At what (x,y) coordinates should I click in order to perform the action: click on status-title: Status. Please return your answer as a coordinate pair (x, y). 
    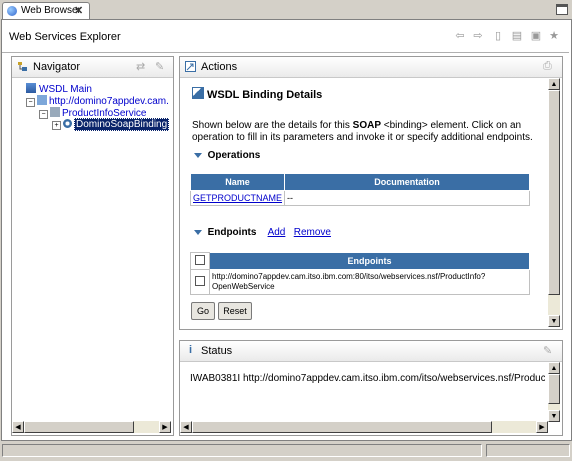
    Looking at the image, I should click on (217, 351).